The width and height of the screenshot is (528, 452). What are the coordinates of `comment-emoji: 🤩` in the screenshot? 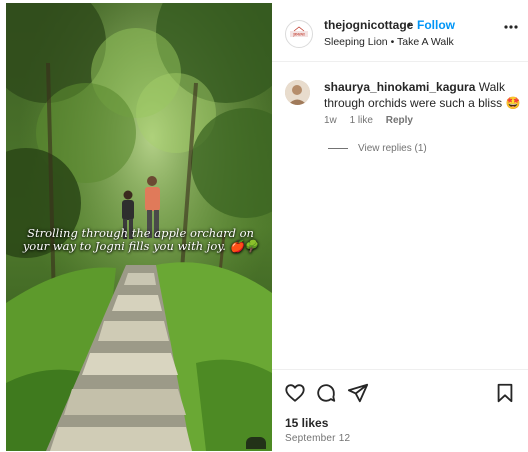 It's located at (513, 102).